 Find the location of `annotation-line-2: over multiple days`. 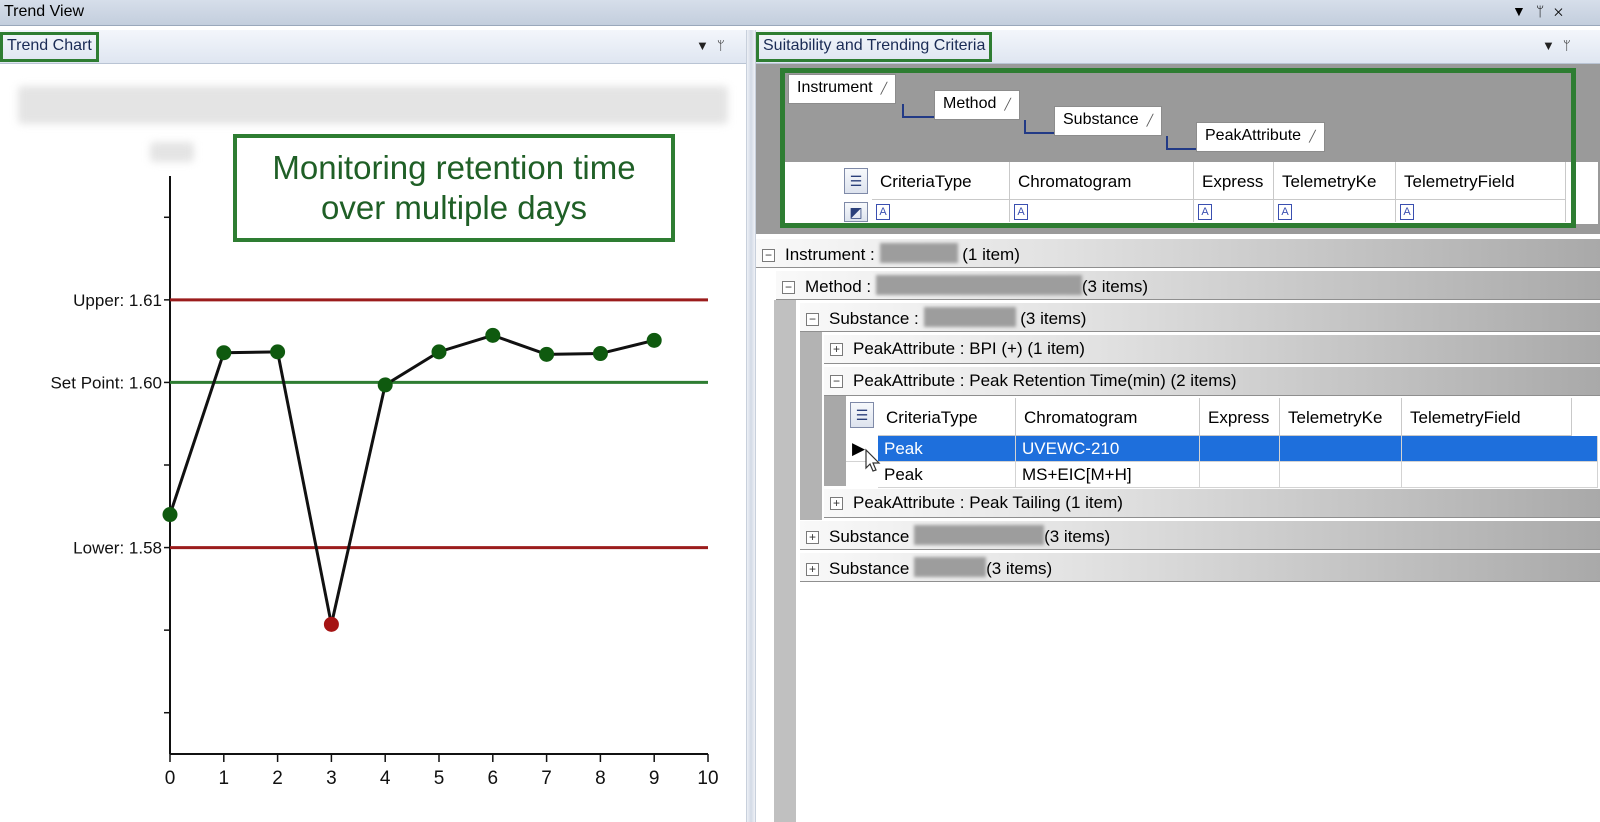

annotation-line-2: over multiple days is located at coordinates (454, 207).